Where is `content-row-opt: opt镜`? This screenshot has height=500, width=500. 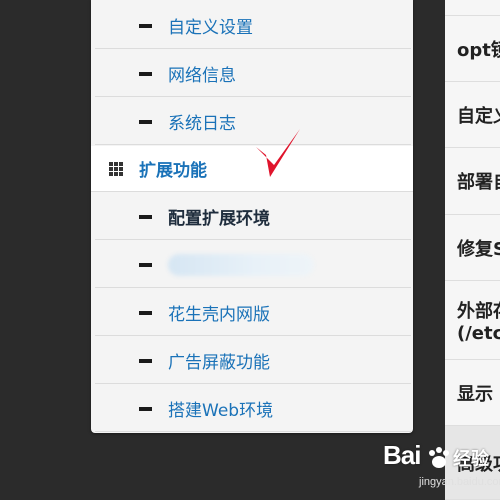 content-row-opt: opt镜 is located at coordinates (472, 49).